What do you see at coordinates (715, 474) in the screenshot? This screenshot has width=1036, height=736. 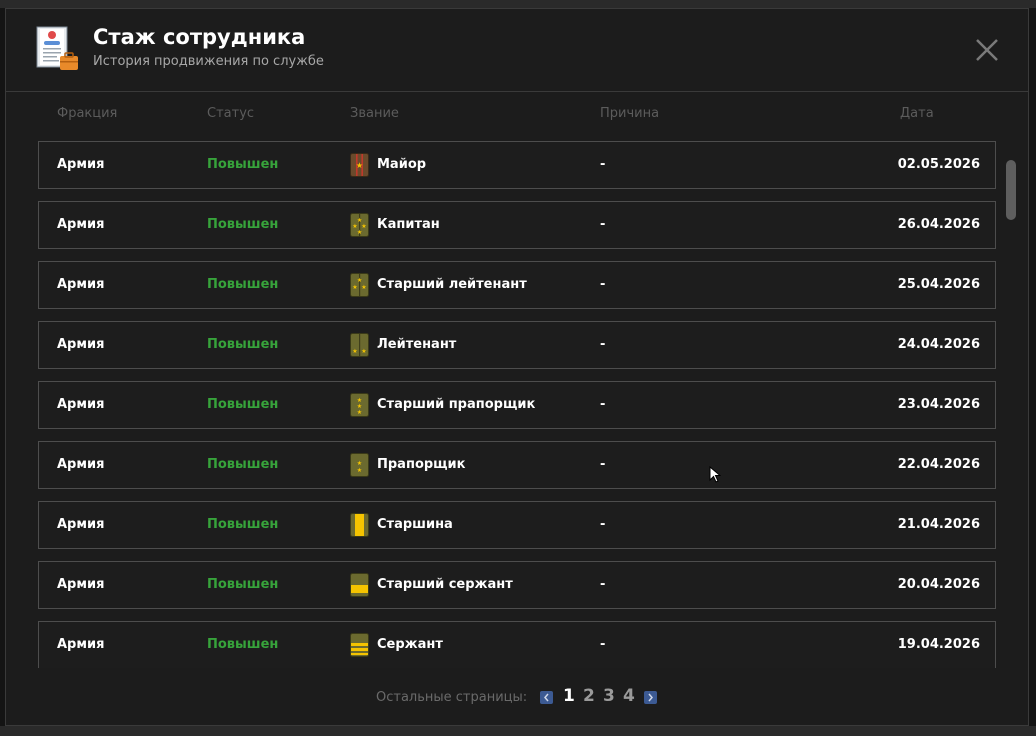 I see `mouse-cursor-icon` at bounding box center [715, 474].